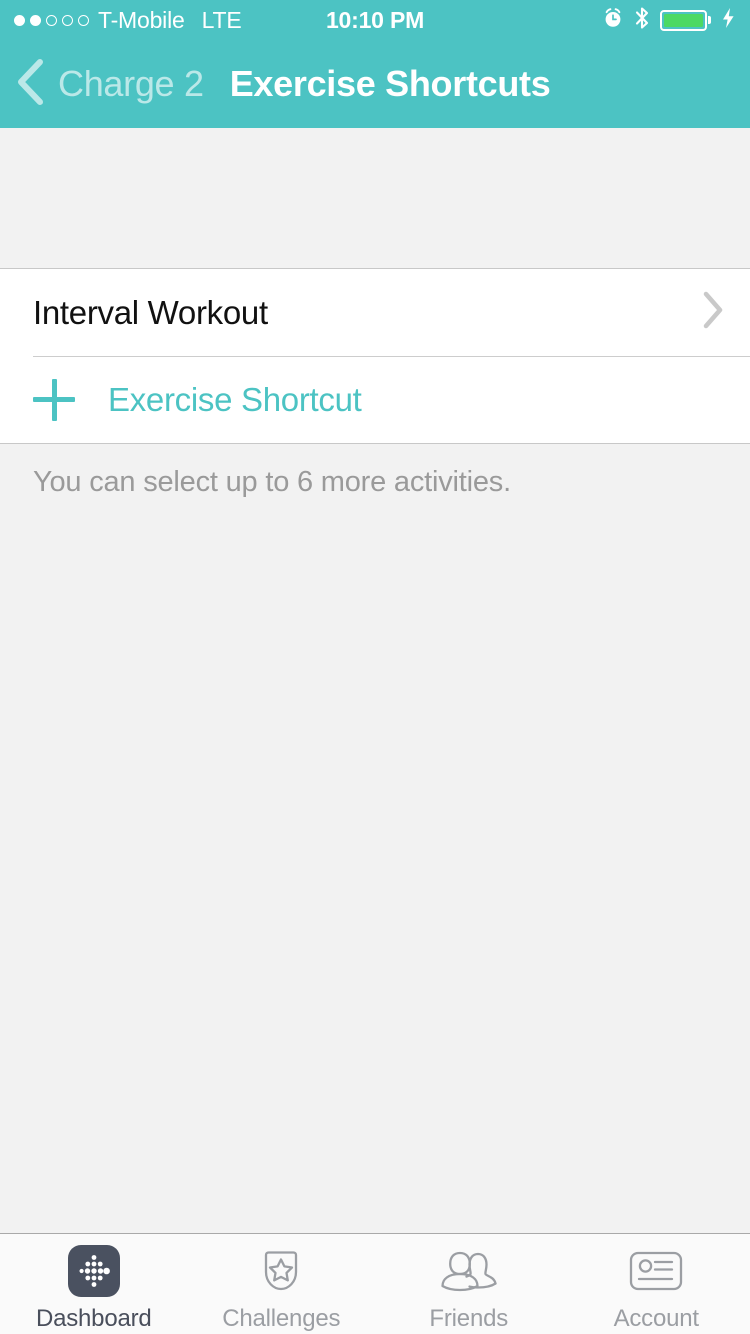  What do you see at coordinates (656, 1318) in the screenshot?
I see `tab-account-label: Account` at bounding box center [656, 1318].